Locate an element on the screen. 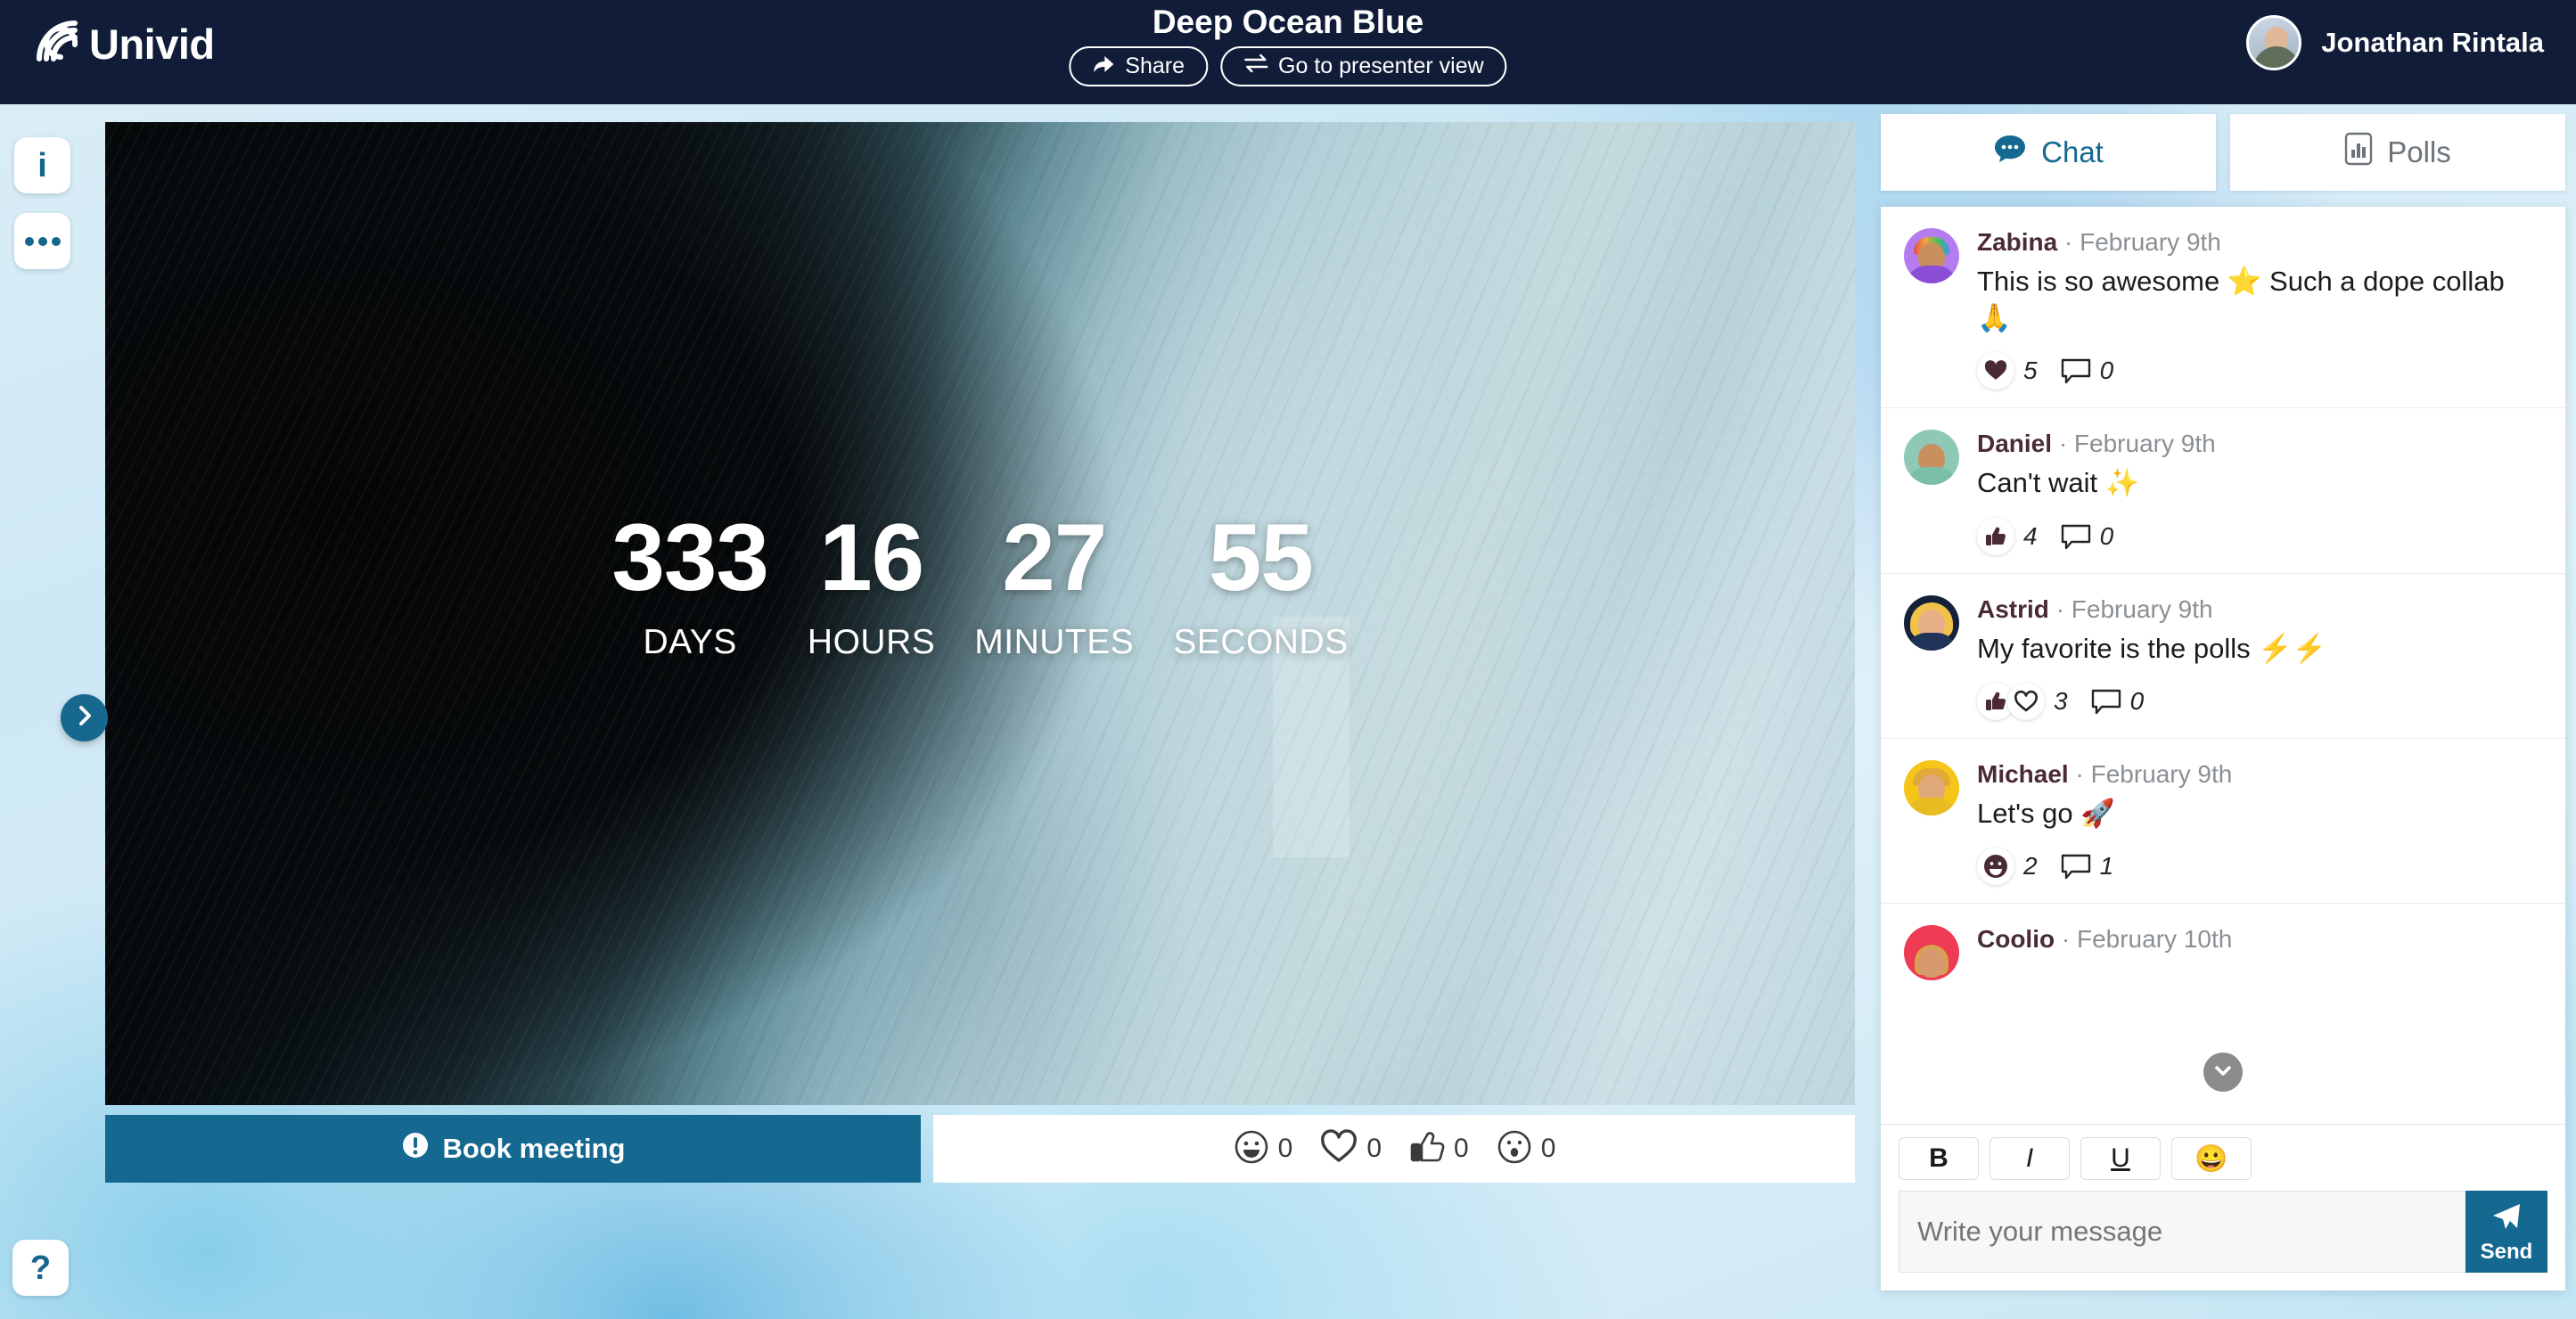  more-options-button is located at coordinates (42, 241).